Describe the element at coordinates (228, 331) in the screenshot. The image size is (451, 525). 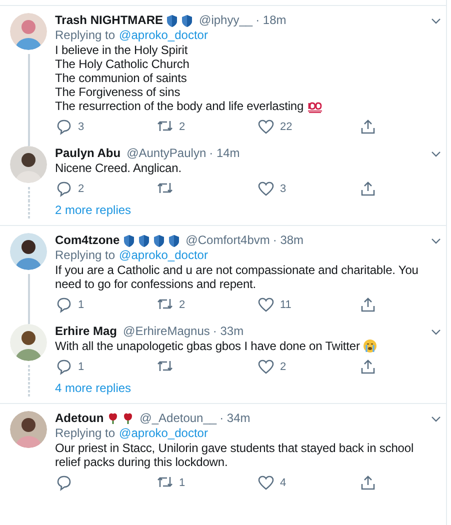
I see `timestamp: · 33m` at that location.